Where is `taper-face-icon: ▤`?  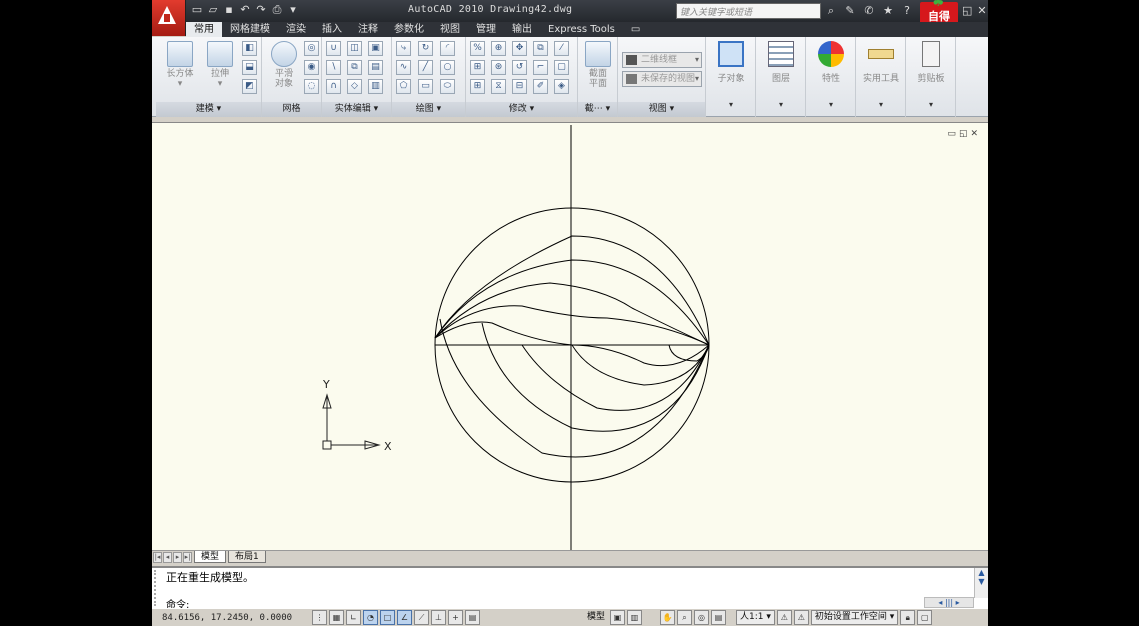 taper-face-icon: ▤ is located at coordinates (375, 67).